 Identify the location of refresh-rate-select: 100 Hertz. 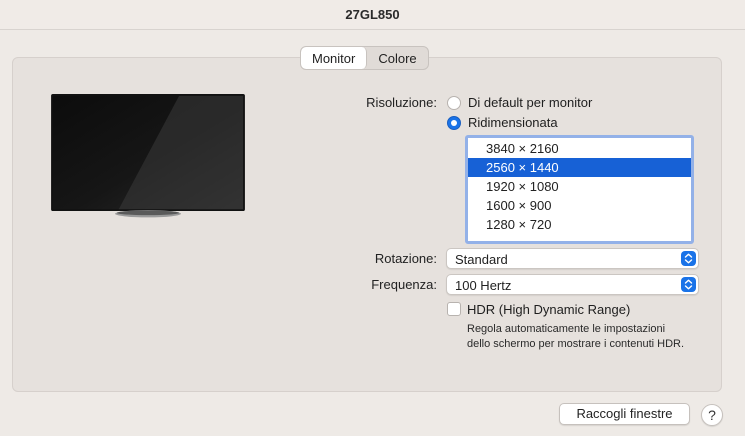
(572, 284).